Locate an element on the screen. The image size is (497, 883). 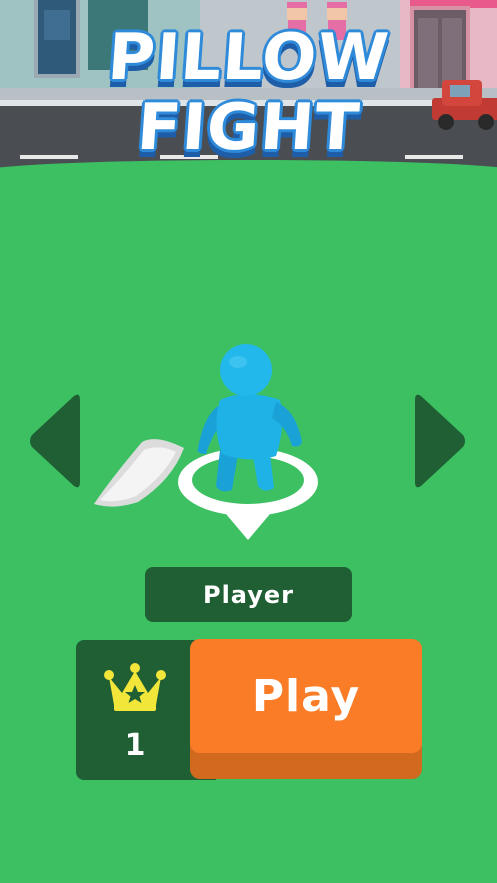
previous-character-button is located at coordinates (54, 441).